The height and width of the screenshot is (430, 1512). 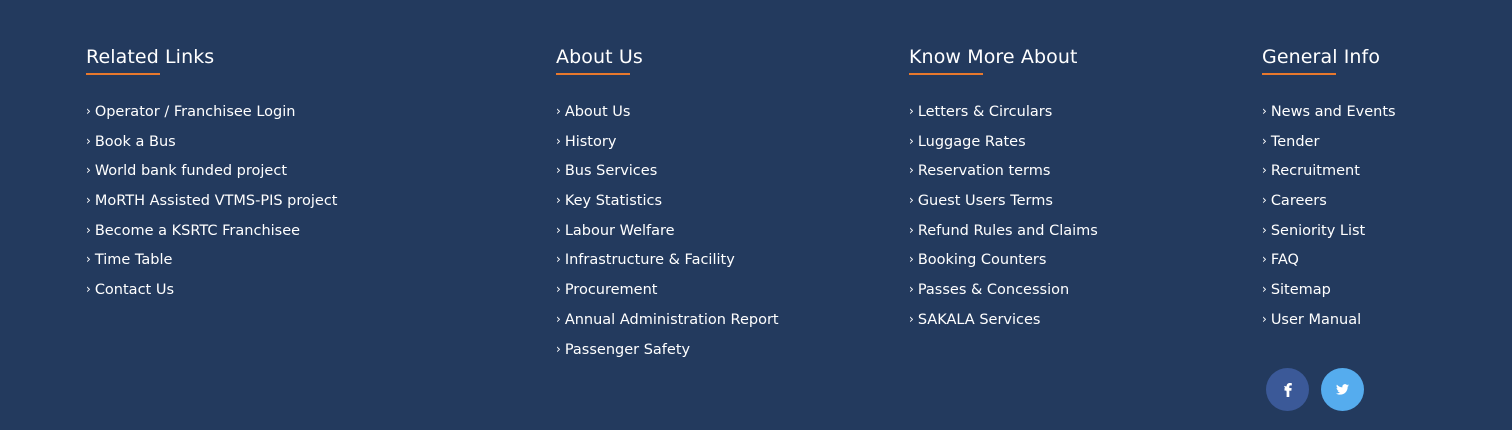 I want to click on footer-link: › SAKALA Services, so click(x=974, y=320).